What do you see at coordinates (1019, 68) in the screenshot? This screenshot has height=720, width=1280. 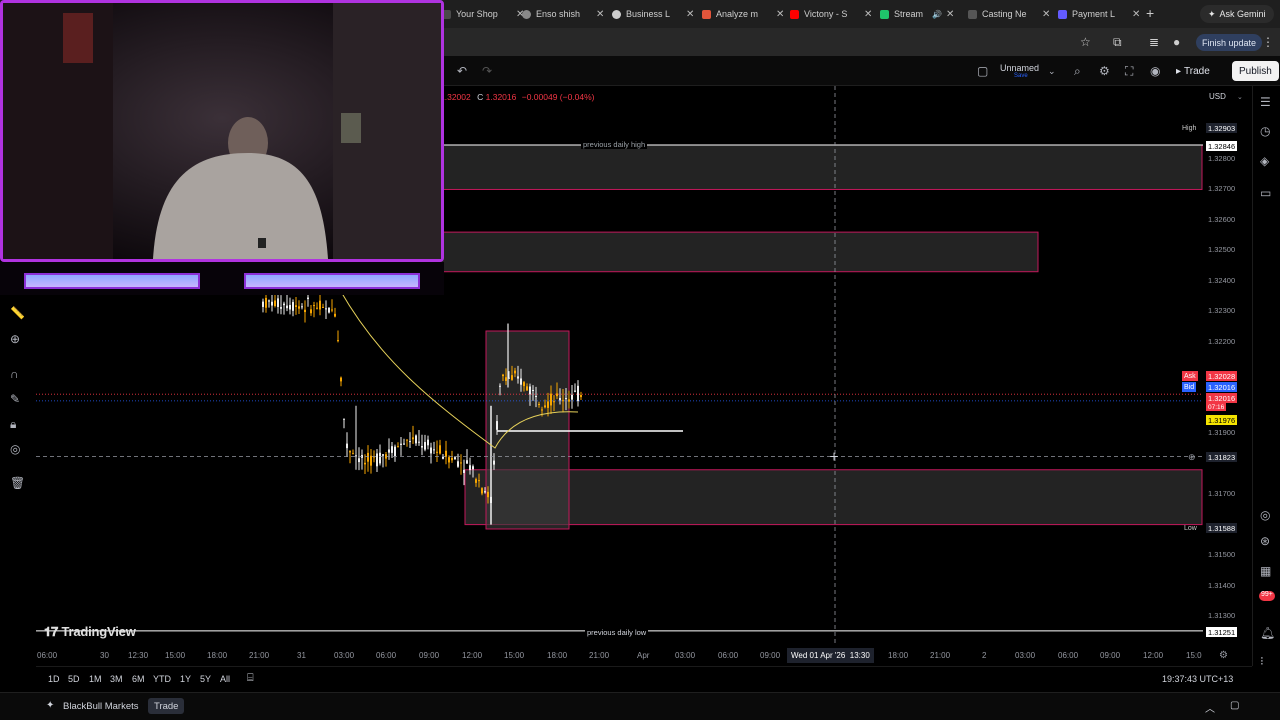 I see `layout-name: Unnamed` at bounding box center [1019, 68].